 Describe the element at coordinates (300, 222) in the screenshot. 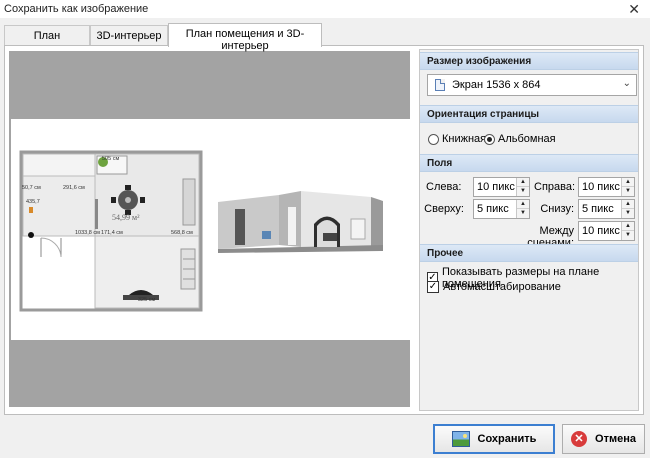

I see `3d-interior-render` at that location.